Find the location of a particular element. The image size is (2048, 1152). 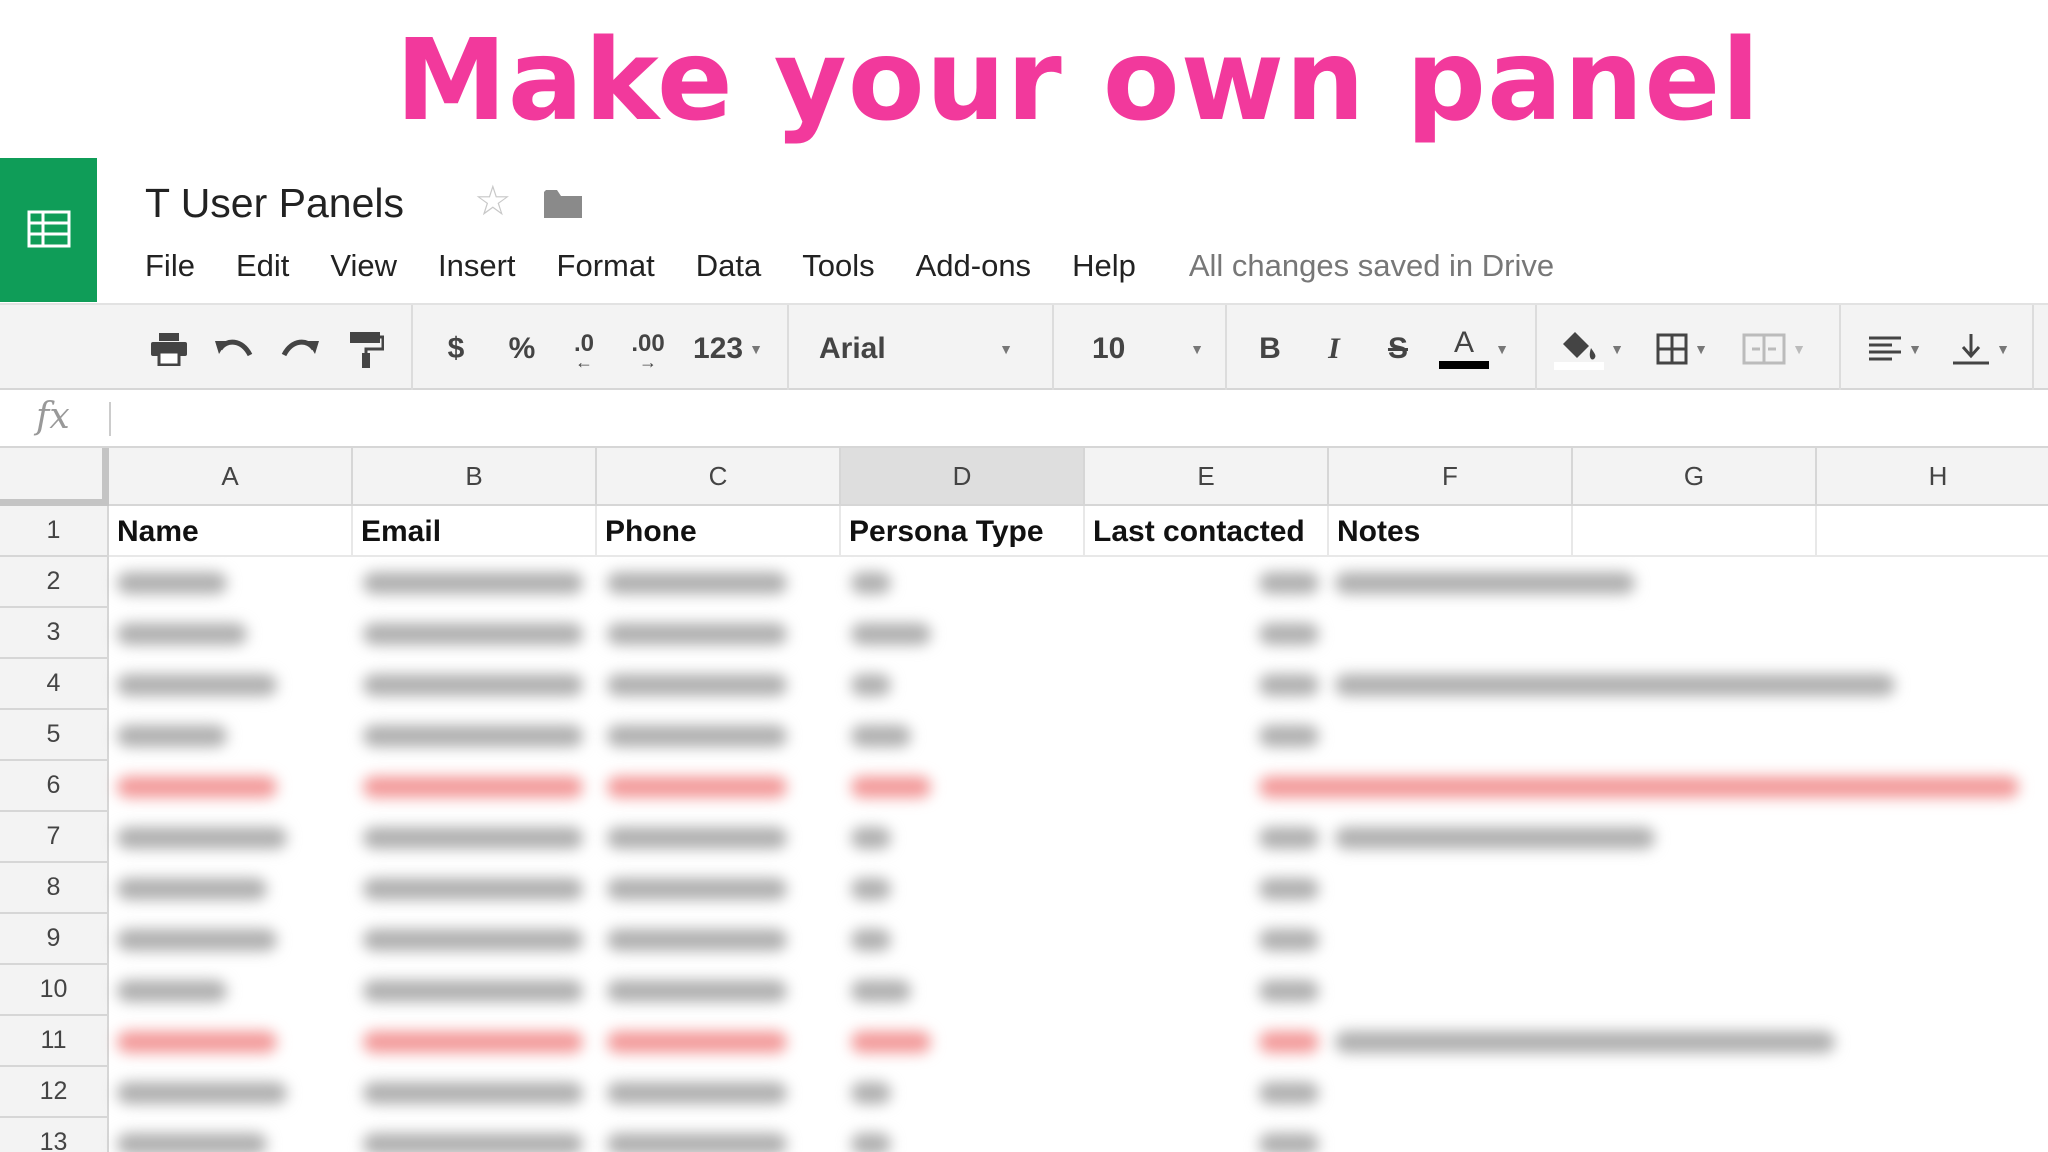

column-header-f: F is located at coordinates (1451, 477).